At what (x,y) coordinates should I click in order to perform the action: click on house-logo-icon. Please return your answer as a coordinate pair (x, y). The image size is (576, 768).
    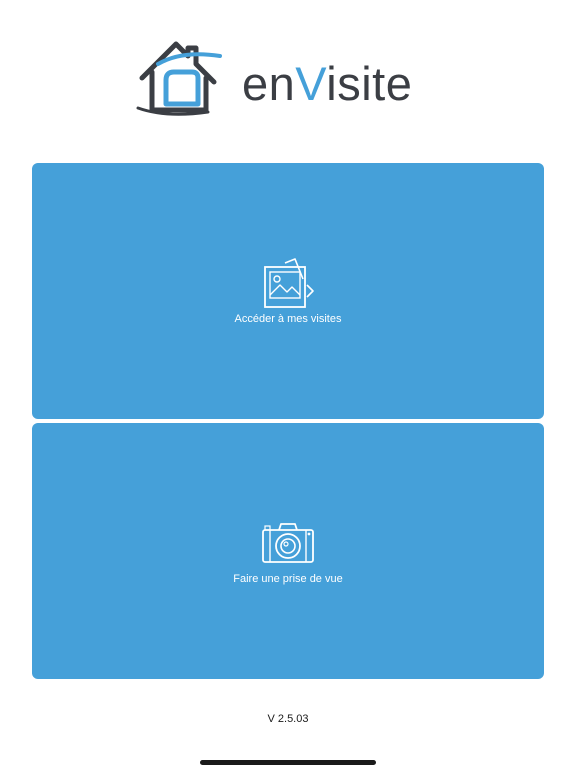
    Looking at the image, I should click on (179, 78).